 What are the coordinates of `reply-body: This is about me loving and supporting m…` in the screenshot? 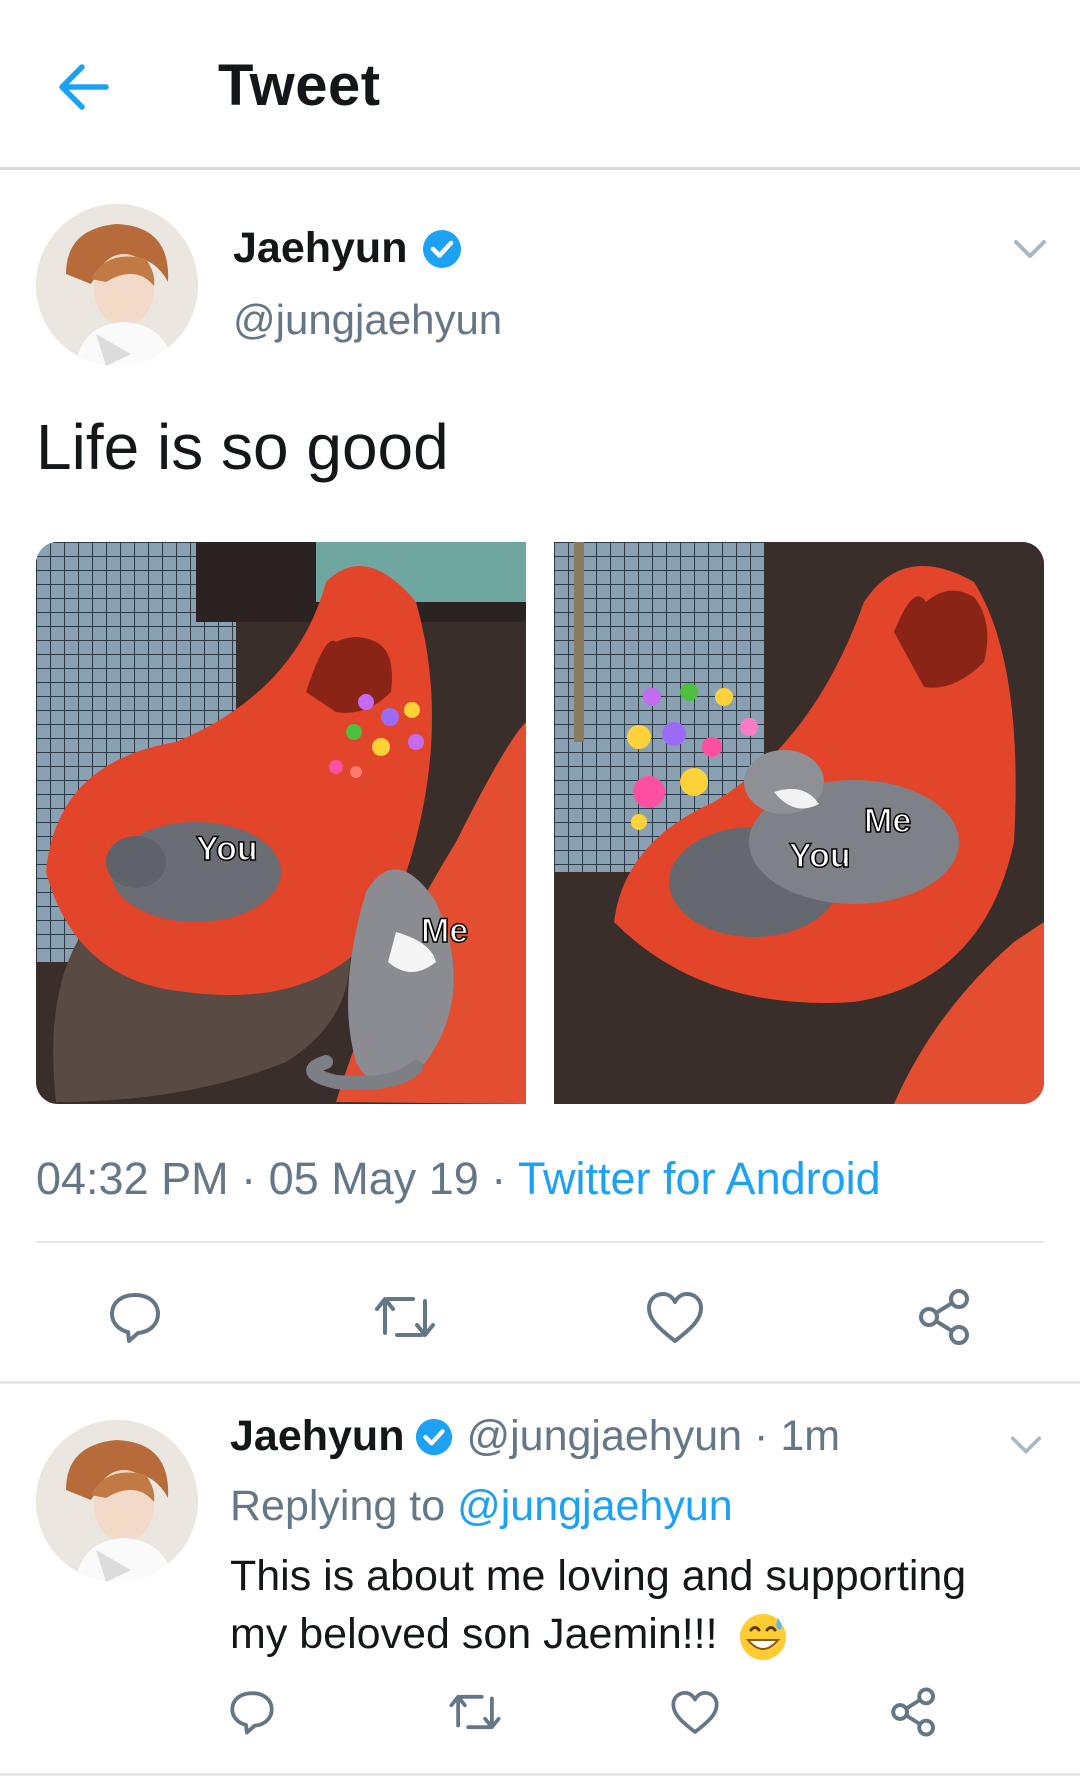 It's located at (598, 1605).